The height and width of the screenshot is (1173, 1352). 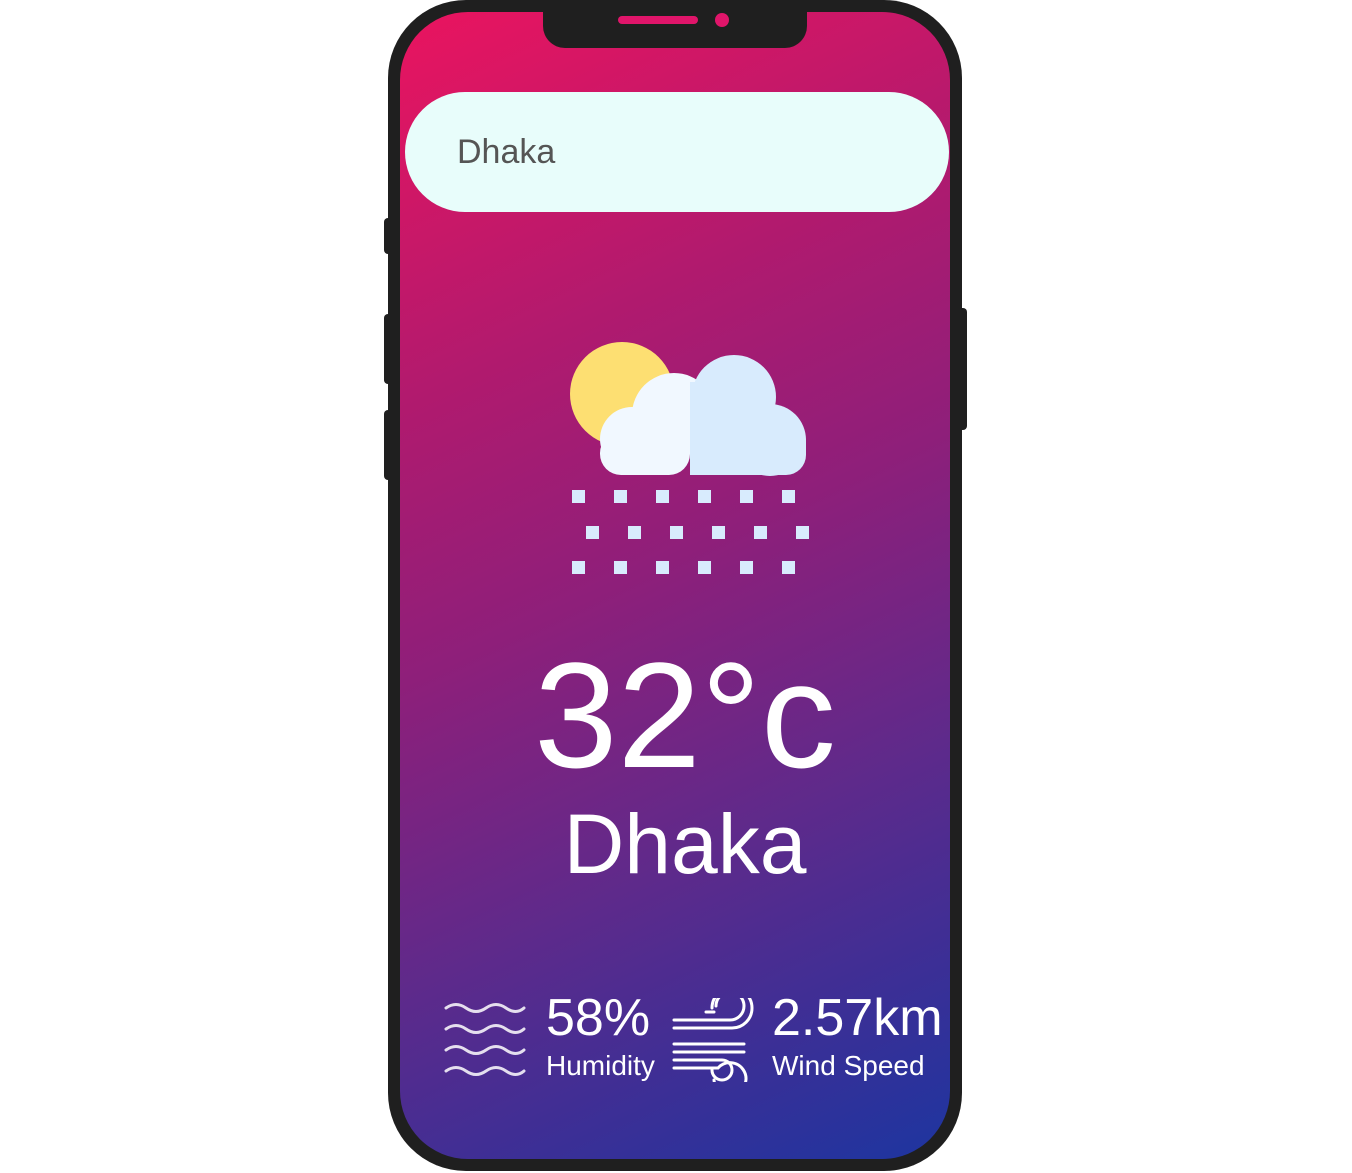 What do you see at coordinates (690, 532) in the screenshot?
I see `snow-dots` at bounding box center [690, 532].